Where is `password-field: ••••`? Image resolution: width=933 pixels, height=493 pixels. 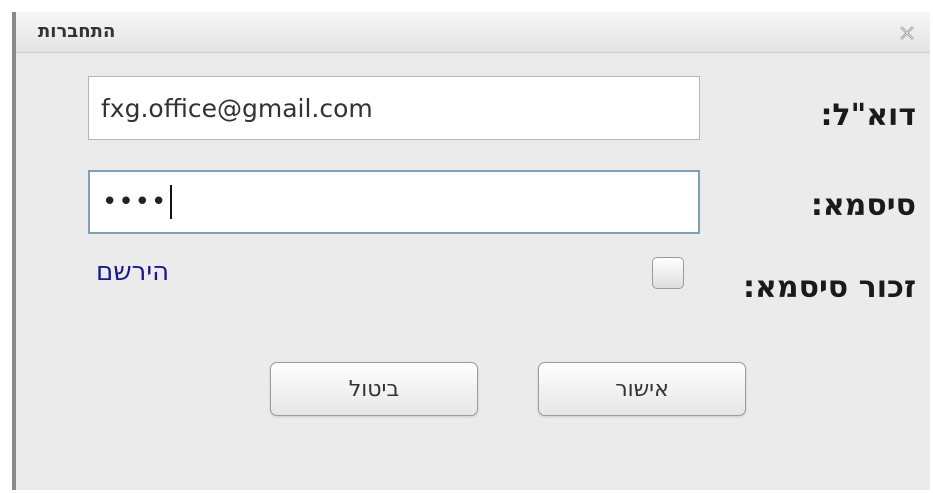
password-field: •••• is located at coordinates (394, 202).